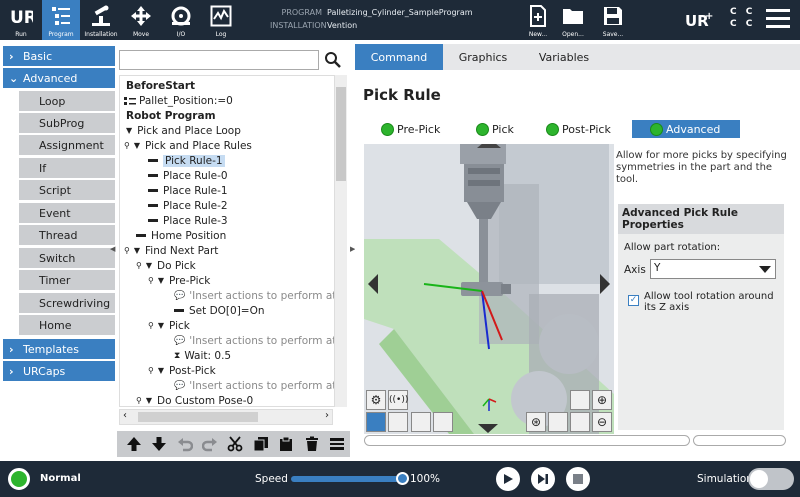 The image size is (800, 497). I want to click on zoom-out-icon: ⊖, so click(602, 422).